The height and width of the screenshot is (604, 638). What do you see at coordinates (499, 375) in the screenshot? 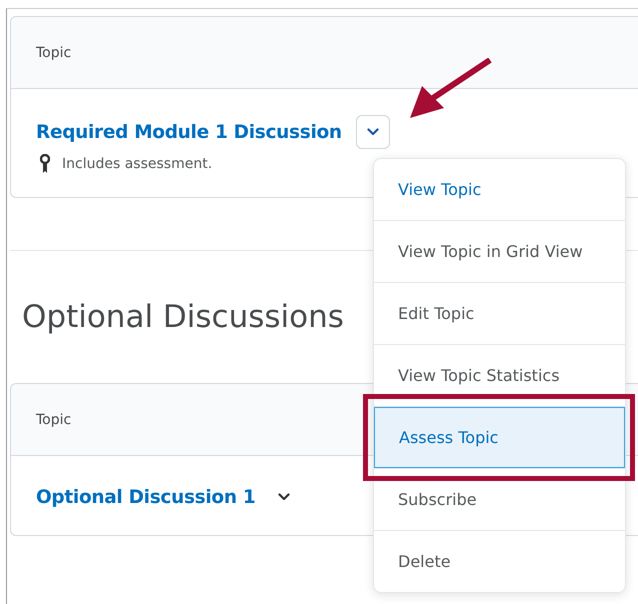
I see `menu-item: View Topic Statistics` at bounding box center [499, 375].